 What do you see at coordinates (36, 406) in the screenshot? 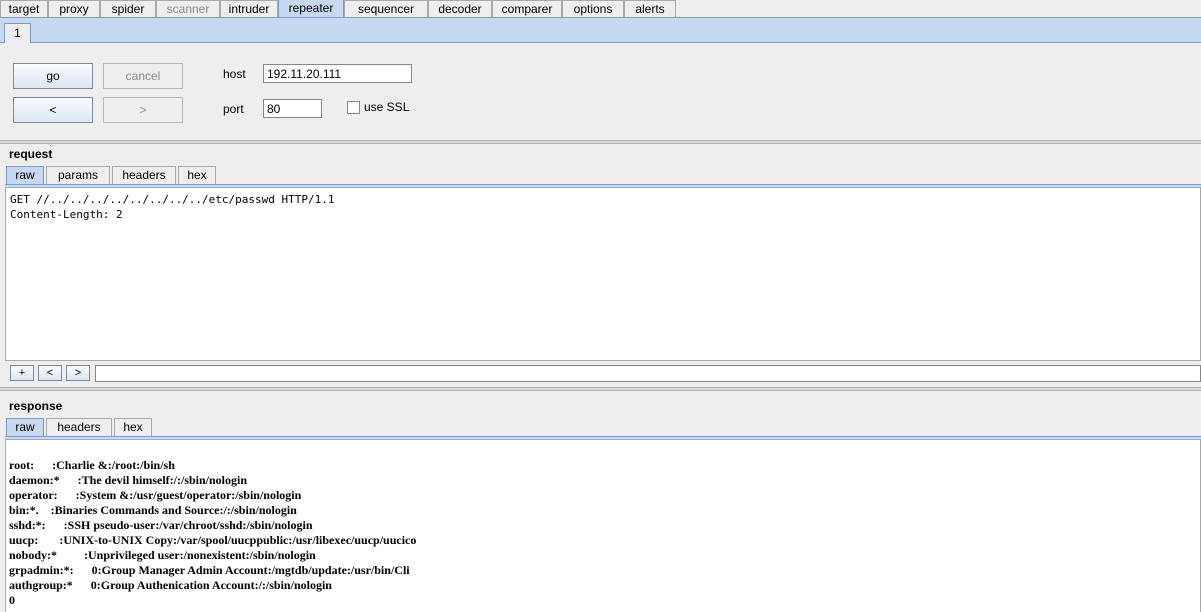
I see `response-title: response` at bounding box center [36, 406].